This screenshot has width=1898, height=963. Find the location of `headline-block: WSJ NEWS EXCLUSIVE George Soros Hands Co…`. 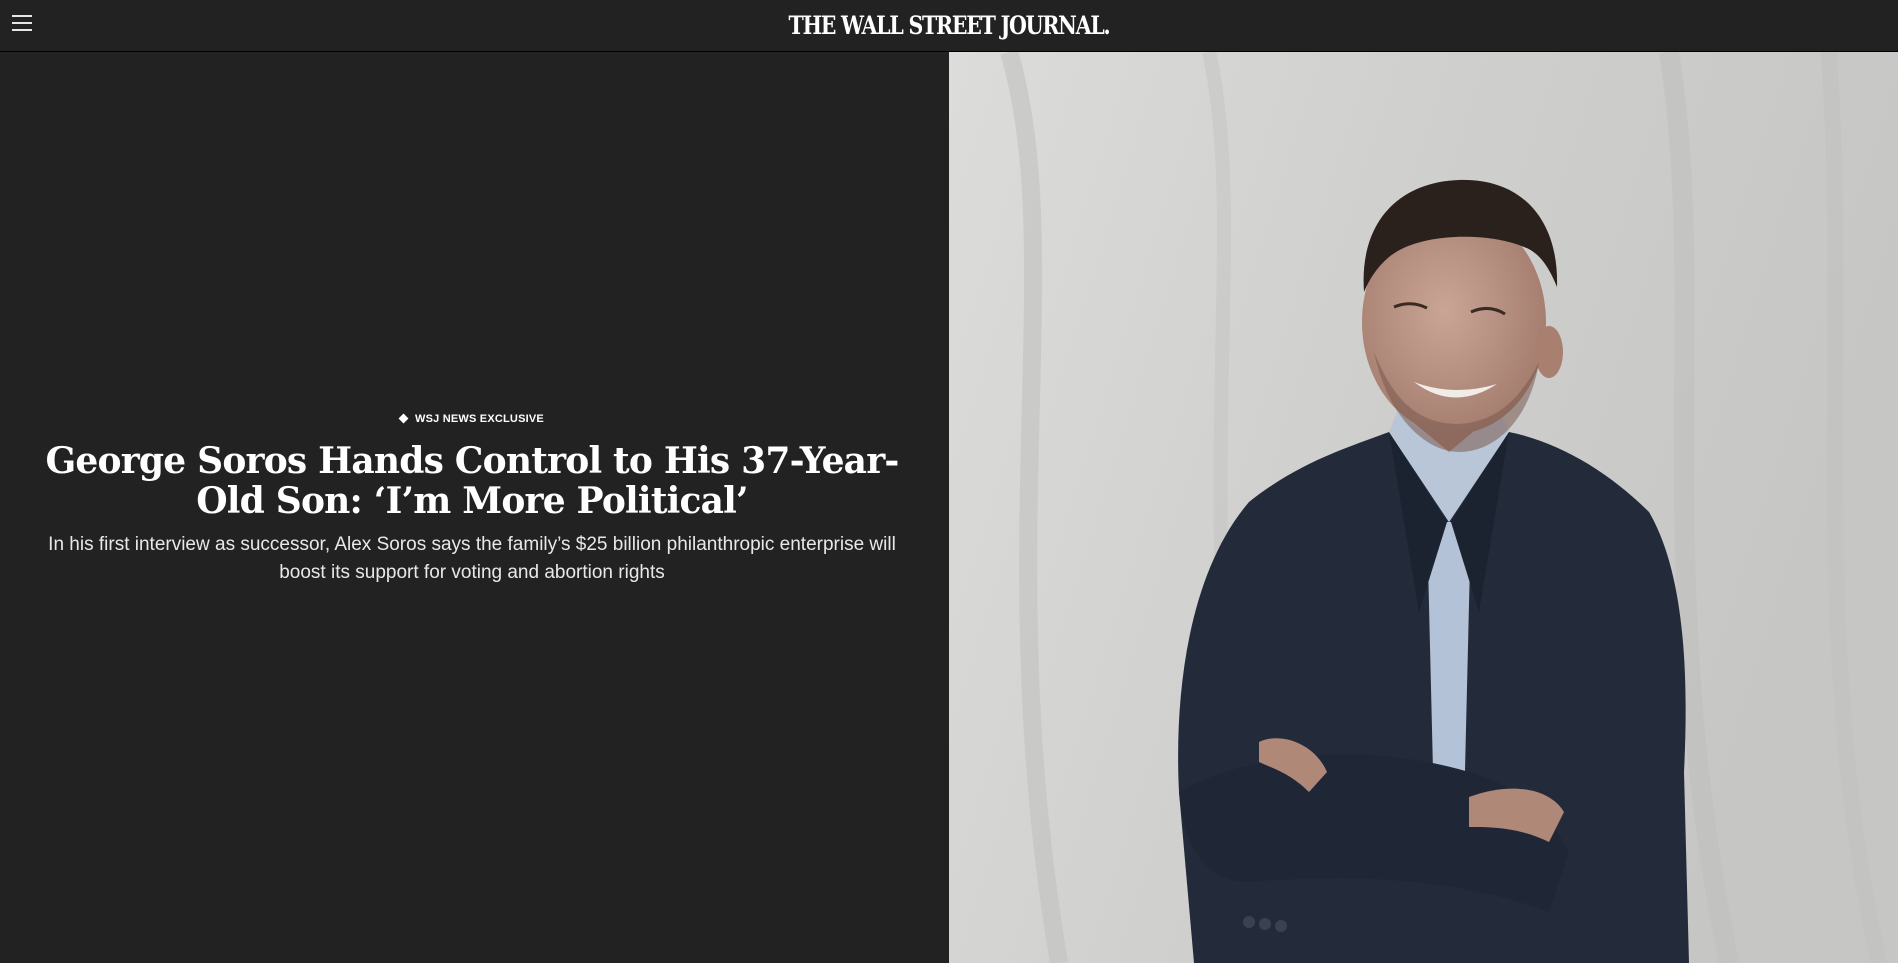

headline-block: WSJ NEWS EXCLUSIVE George Soros Hands Co… is located at coordinates (472, 498).